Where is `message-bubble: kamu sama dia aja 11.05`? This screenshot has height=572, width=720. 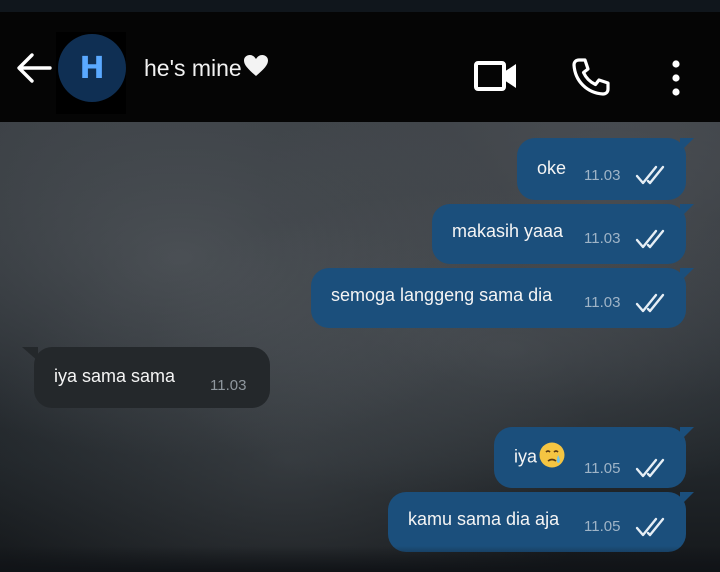 message-bubble: kamu sama dia aja 11.05 is located at coordinates (541, 522).